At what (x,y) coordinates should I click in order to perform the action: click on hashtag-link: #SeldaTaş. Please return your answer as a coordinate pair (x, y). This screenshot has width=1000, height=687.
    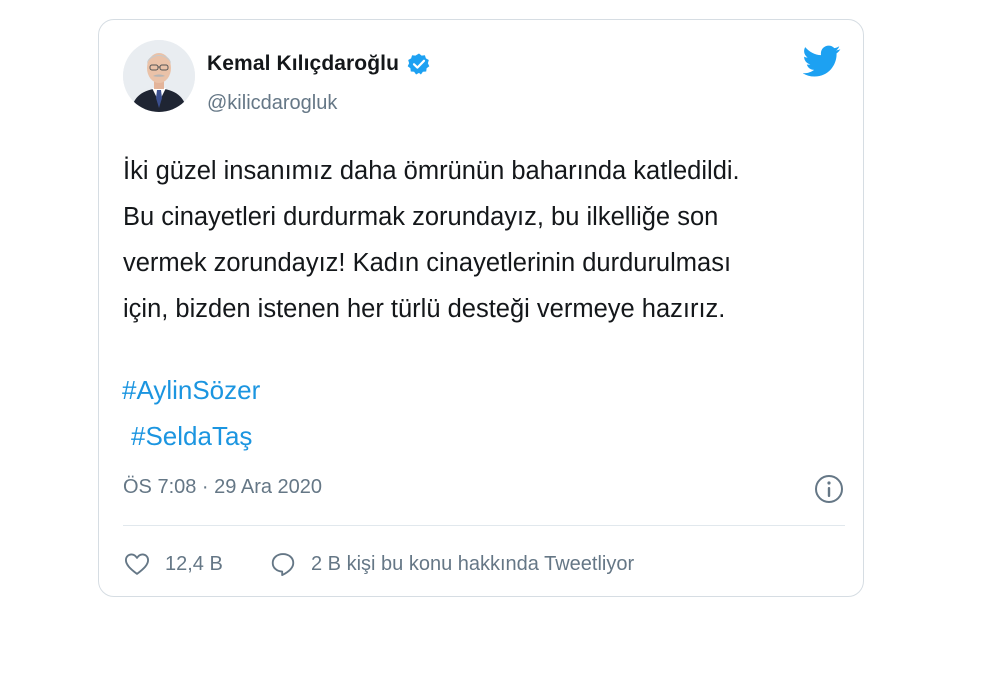
    Looking at the image, I should click on (191, 436).